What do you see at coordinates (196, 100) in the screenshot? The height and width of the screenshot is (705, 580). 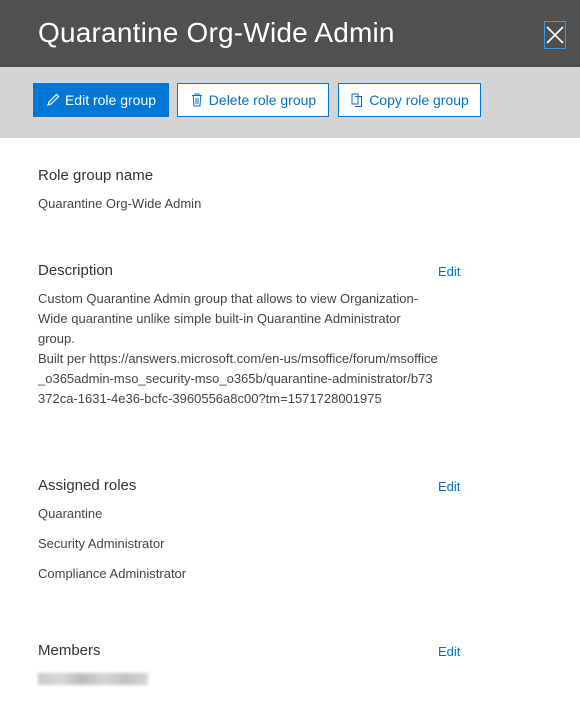 I see `trash-icon` at bounding box center [196, 100].